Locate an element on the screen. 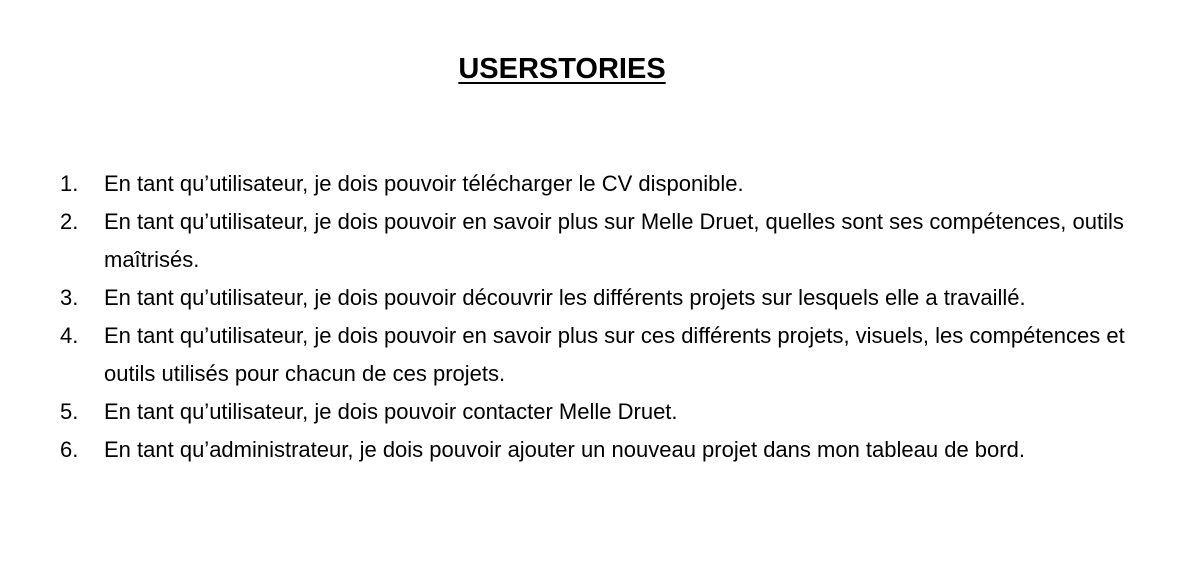  page-title: USERSTORIES is located at coordinates (562, 69).